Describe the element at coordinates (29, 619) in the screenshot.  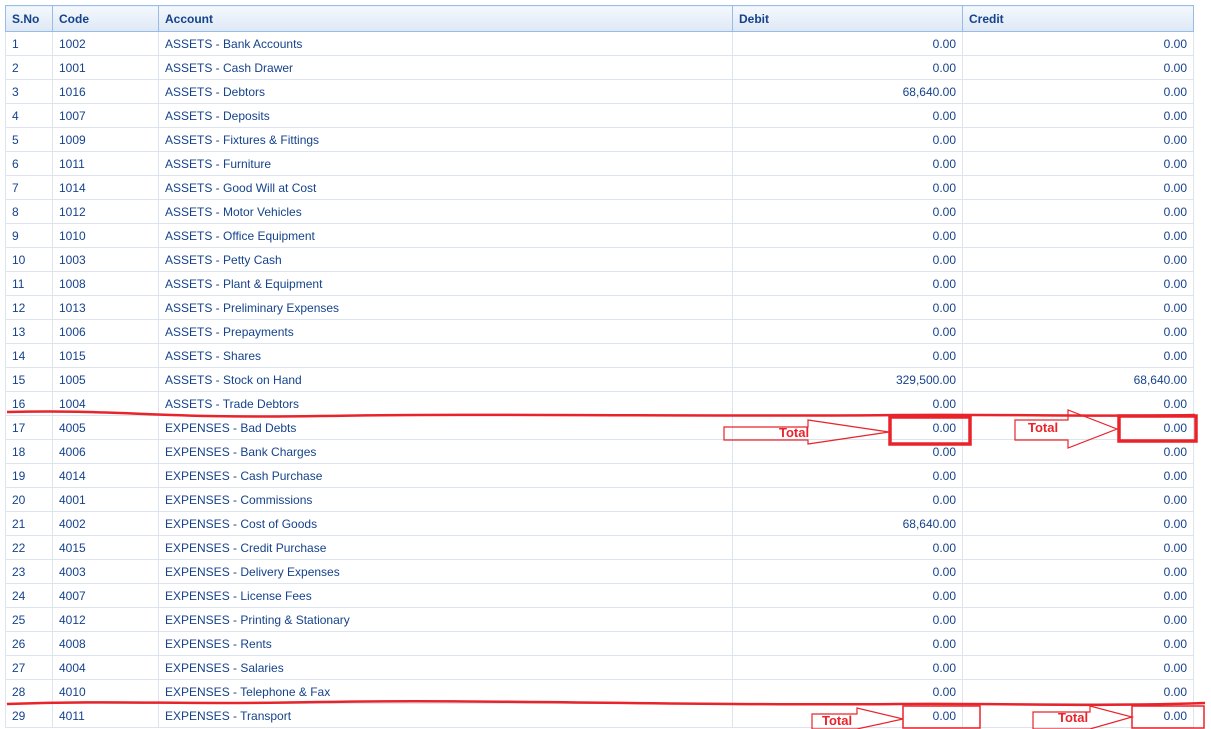
I see `cell-sno: 25` at that location.